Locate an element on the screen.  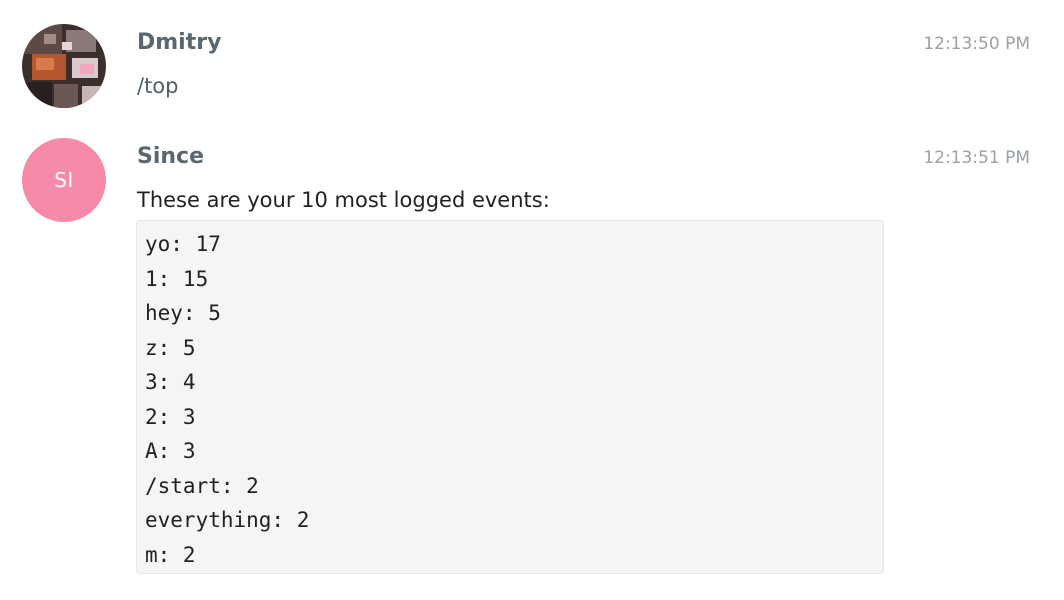
sender-name: Dmitry is located at coordinates (179, 42).